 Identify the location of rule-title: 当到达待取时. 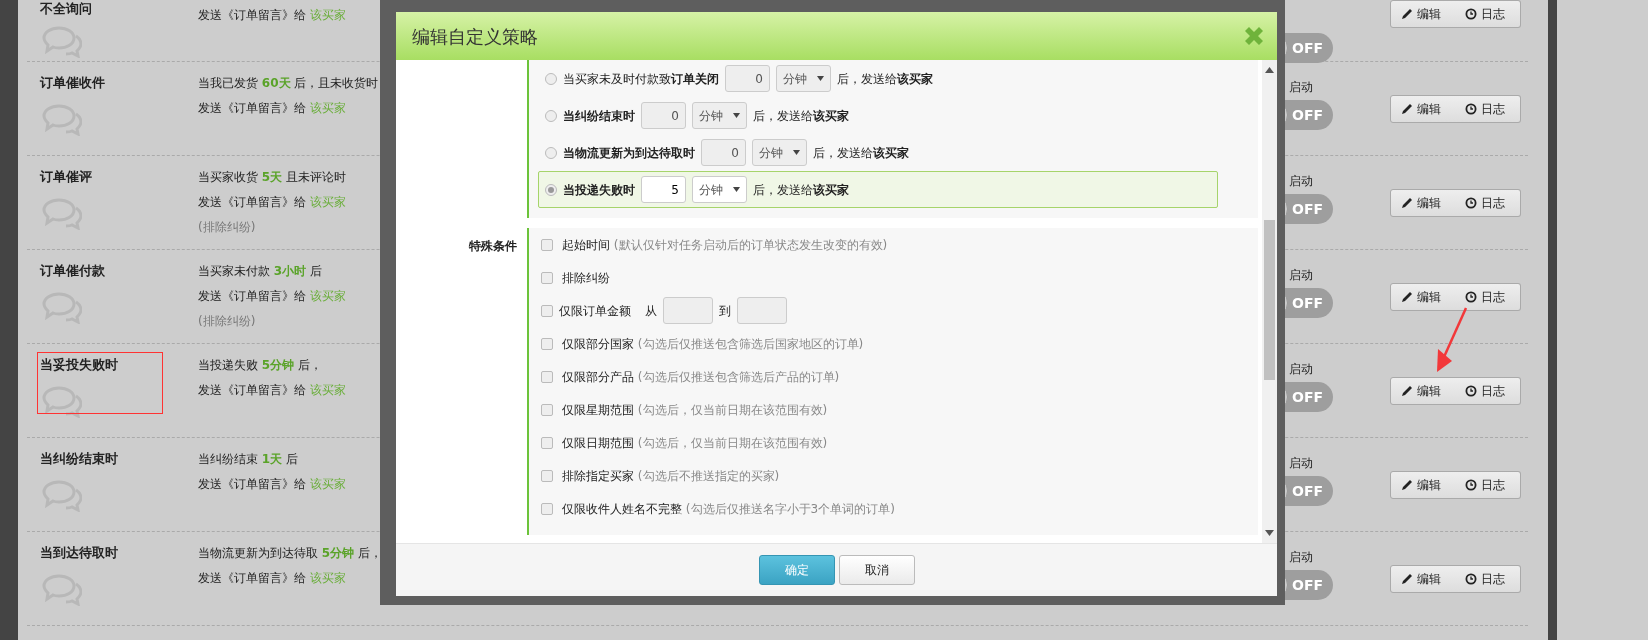
(79, 553).